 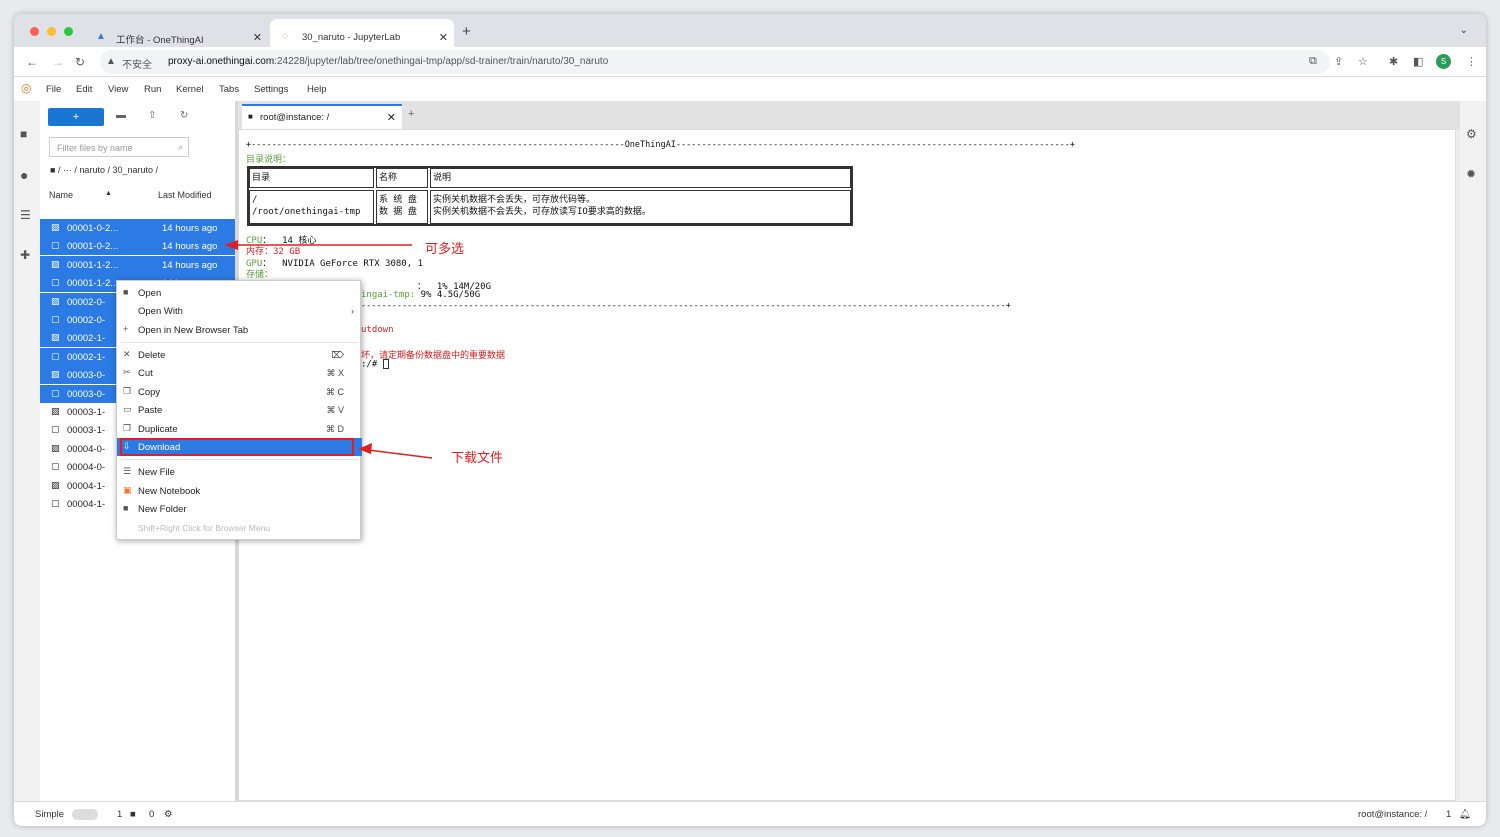 I want to click on arrow-line, so click(x=400, y=454).